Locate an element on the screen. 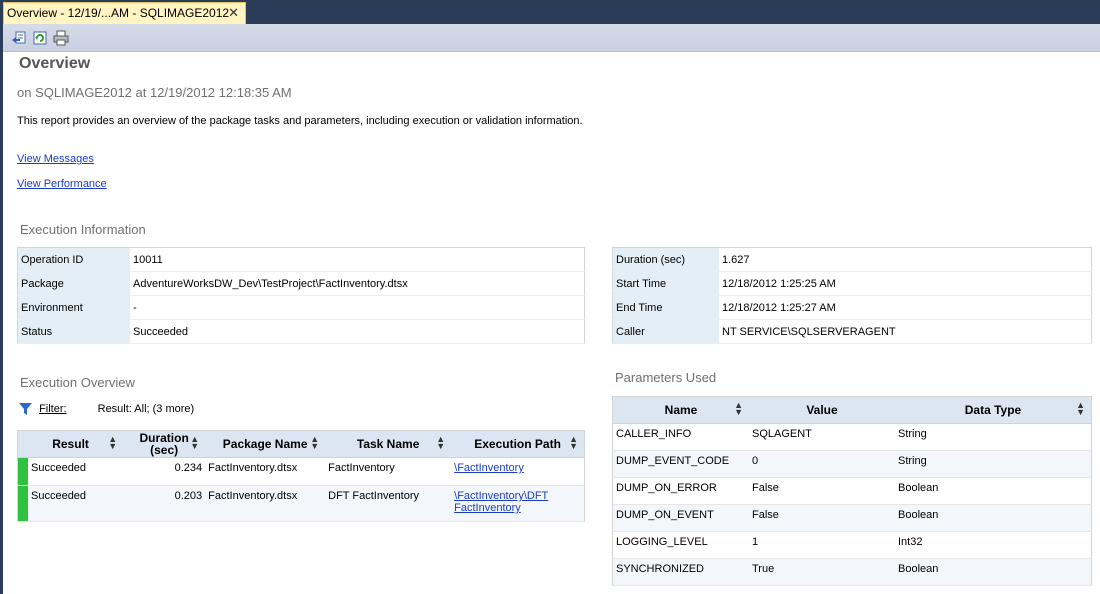 The height and width of the screenshot is (594, 1100). filter-bar: Filter: Result: All; (3 more) is located at coordinates (107, 409).